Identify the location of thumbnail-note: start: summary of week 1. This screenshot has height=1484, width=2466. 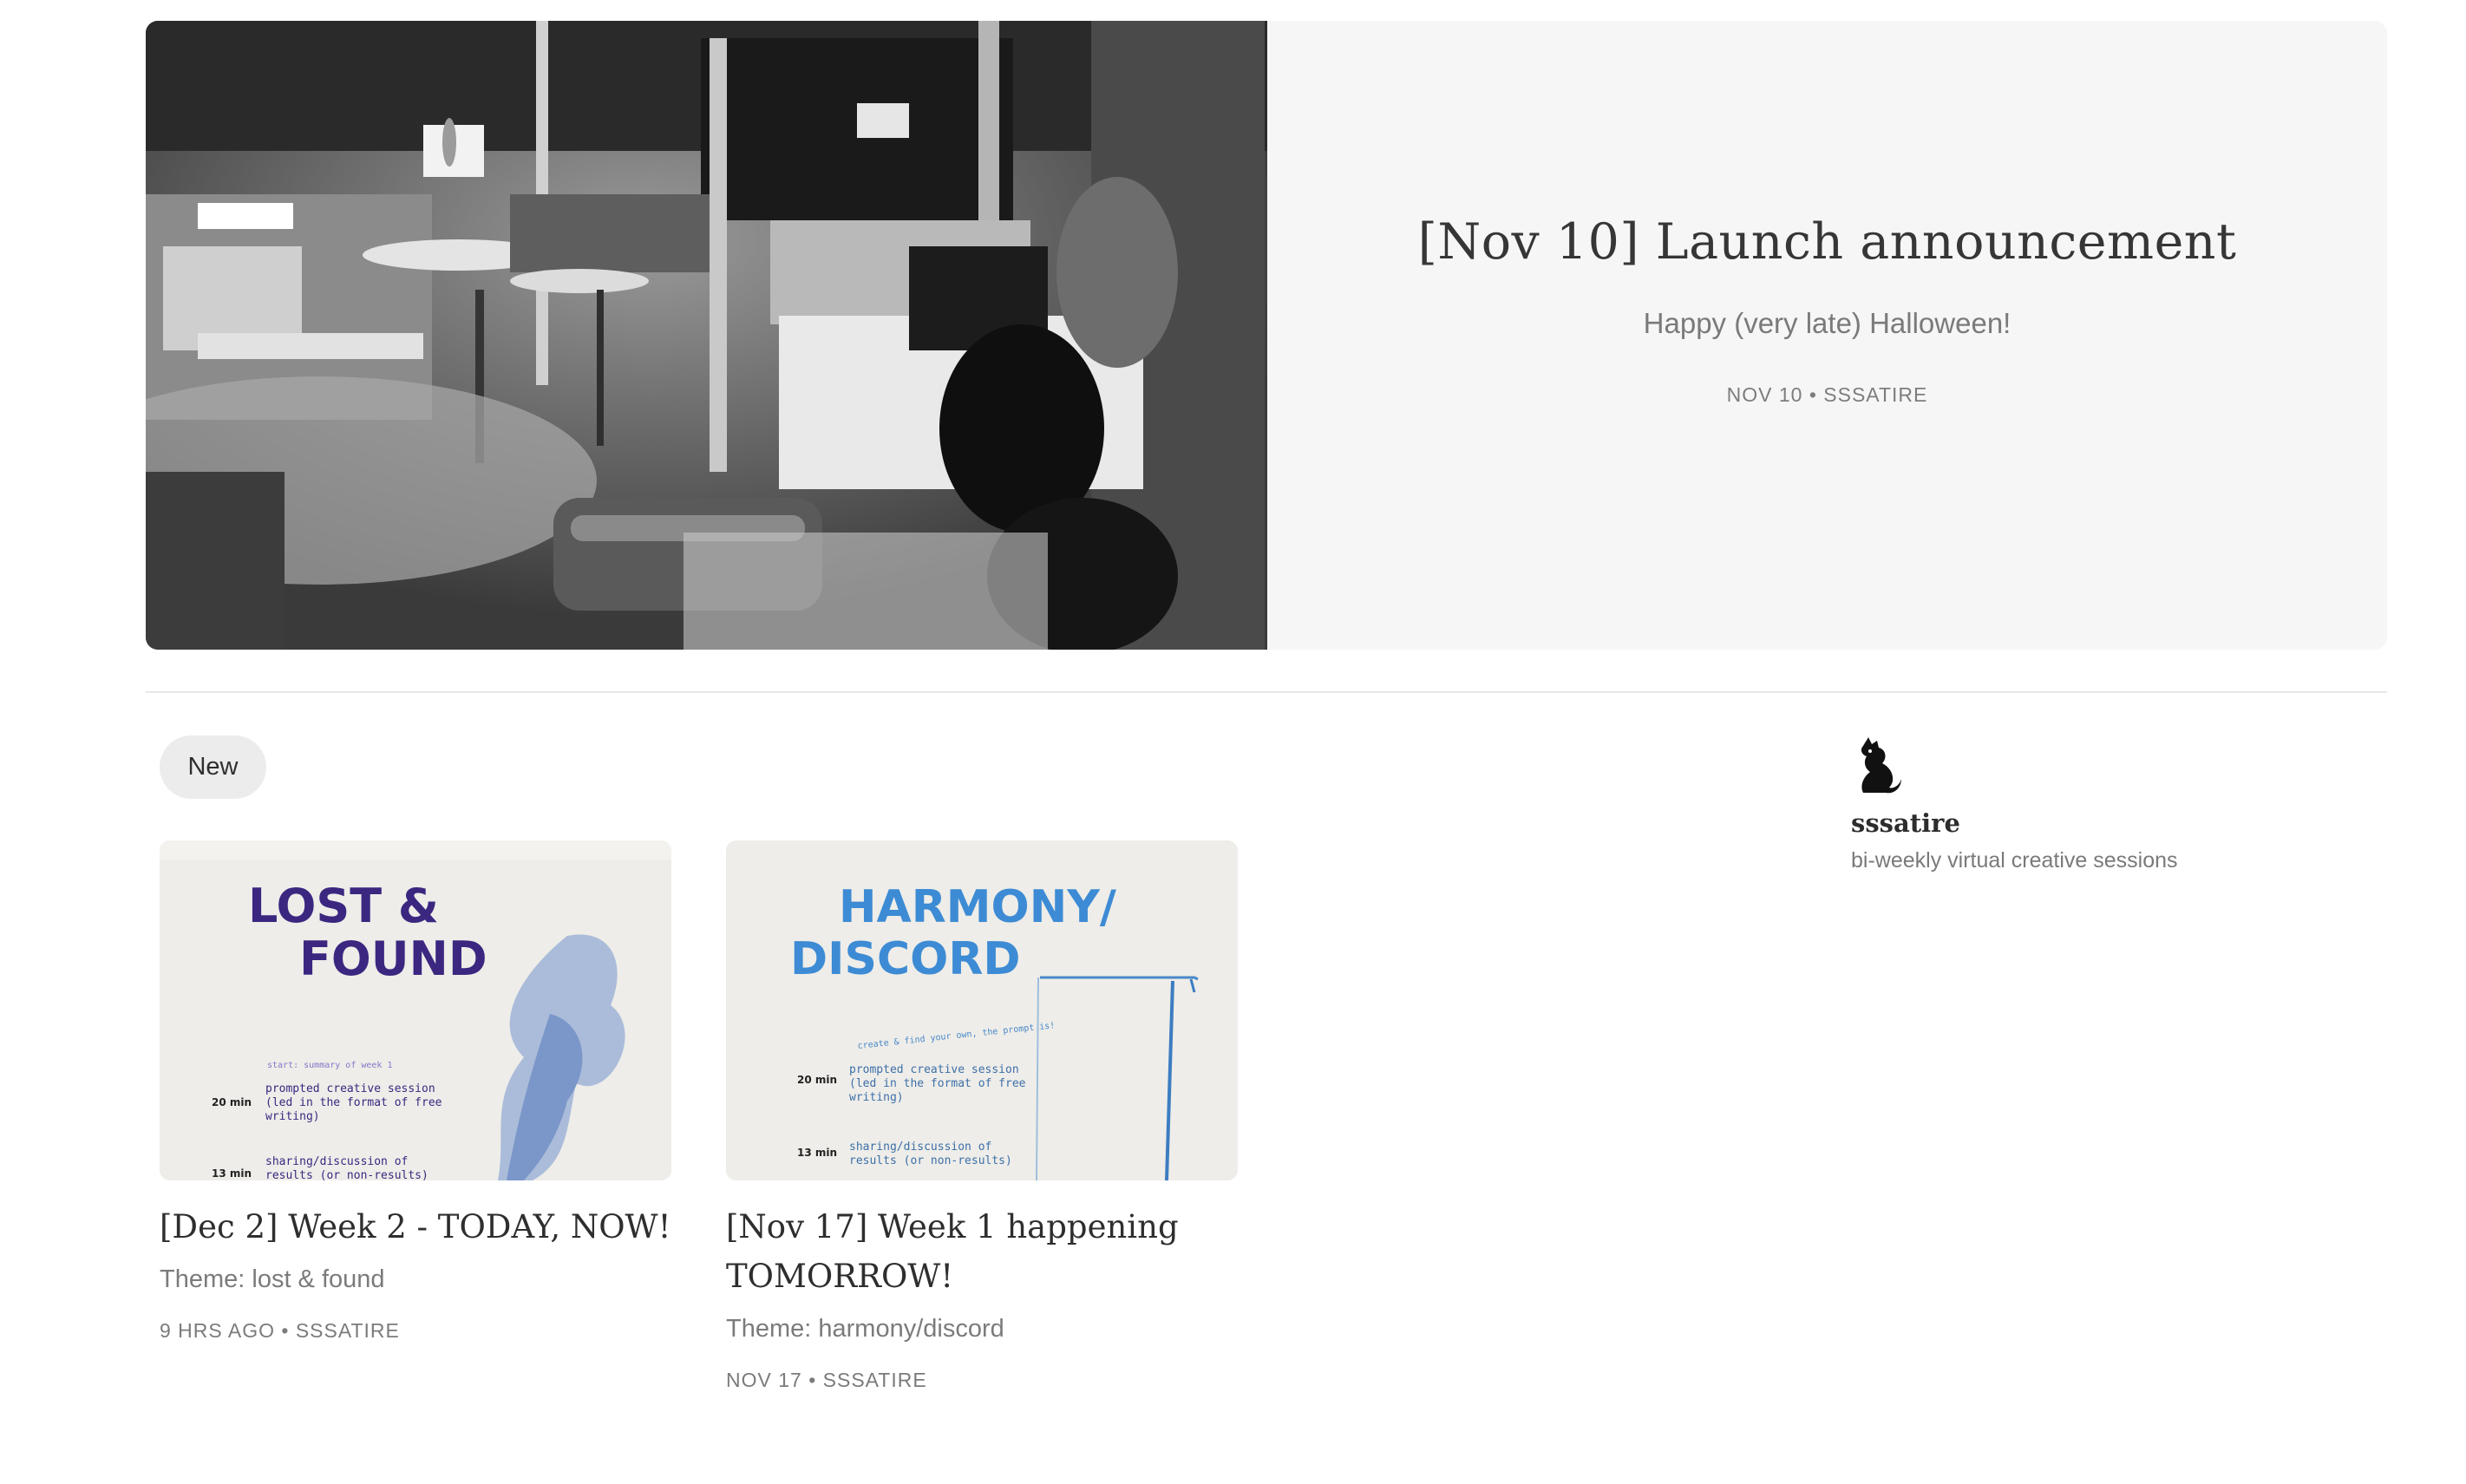
(330, 1066).